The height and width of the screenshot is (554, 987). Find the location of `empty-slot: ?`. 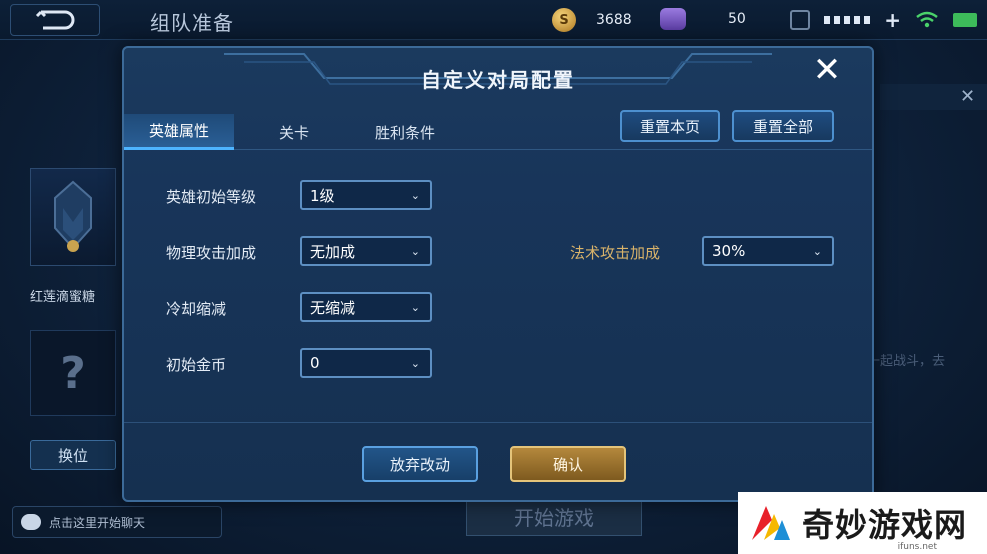

empty-slot: ? is located at coordinates (73, 373).